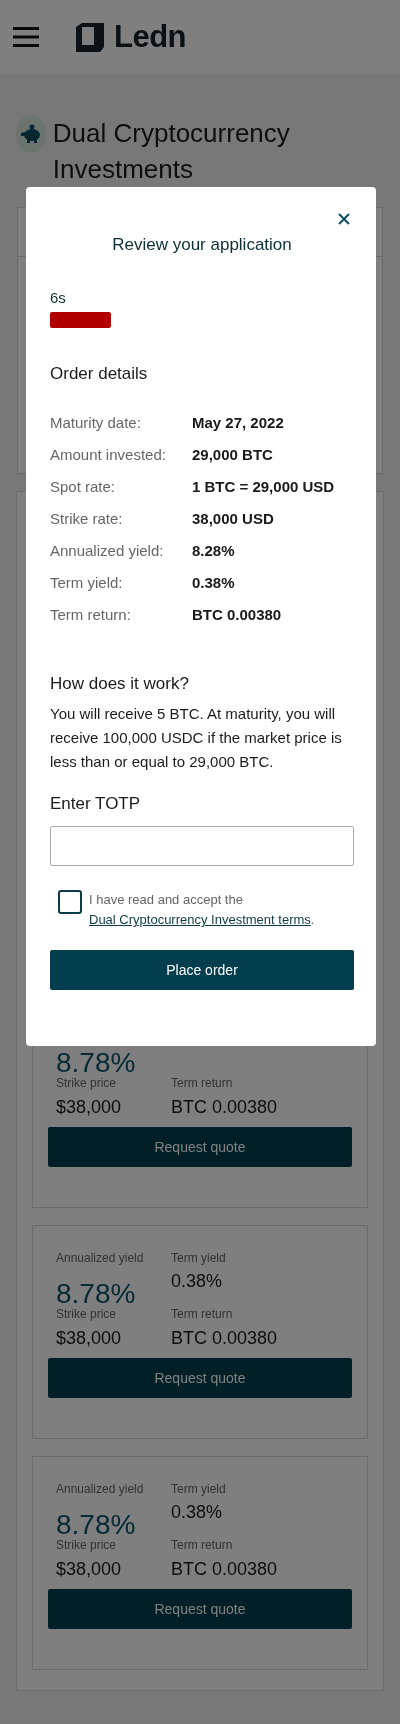 The height and width of the screenshot is (1724, 400). Describe the element at coordinates (91, 614) in the screenshot. I see `detail-label: Term return:` at that location.